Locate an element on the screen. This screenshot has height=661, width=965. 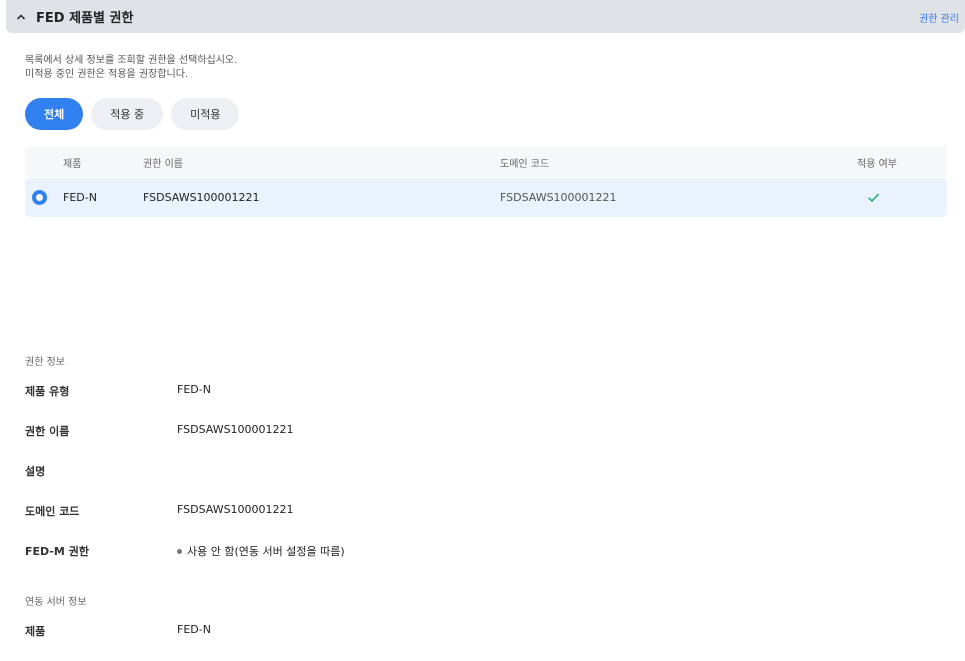
info-value-fedm-license: 사용 안 함(연동 서버 설정을 따름) is located at coordinates (261, 551).